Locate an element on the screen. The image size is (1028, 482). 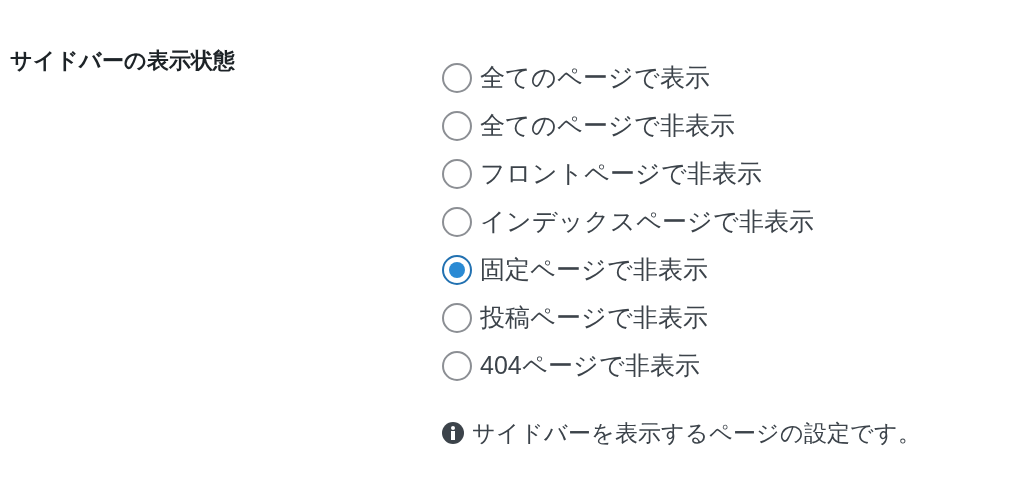
description-text: サイドバーを表示するページの設定です。 is located at coordinates (696, 433).